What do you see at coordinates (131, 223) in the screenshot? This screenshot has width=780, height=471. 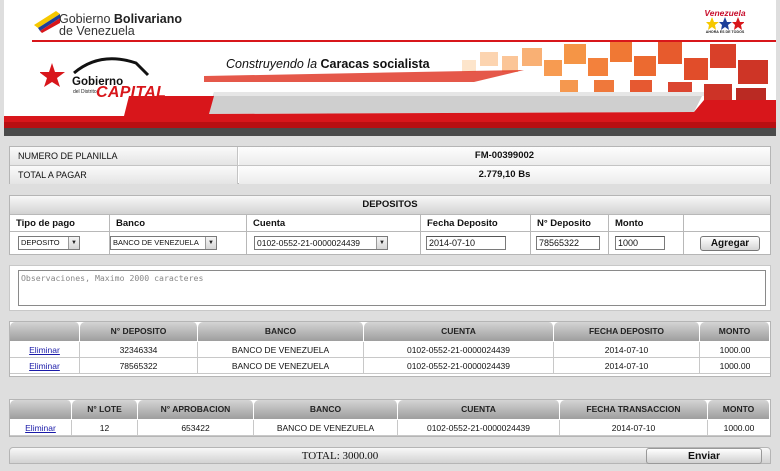 I see `banco-label: Banco` at bounding box center [131, 223].